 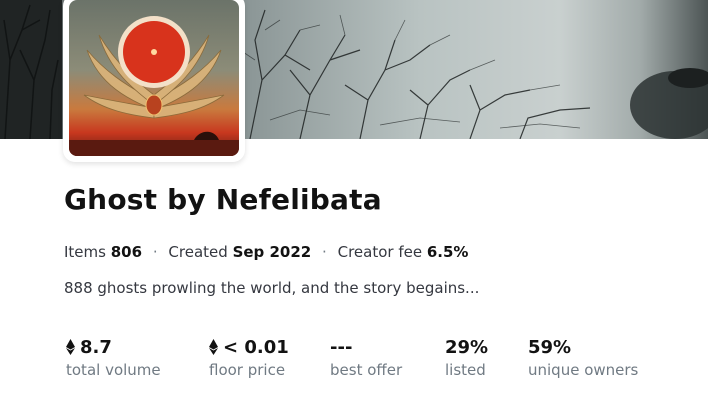 What do you see at coordinates (550, 347) in the screenshot?
I see `stat-value: 59%` at bounding box center [550, 347].